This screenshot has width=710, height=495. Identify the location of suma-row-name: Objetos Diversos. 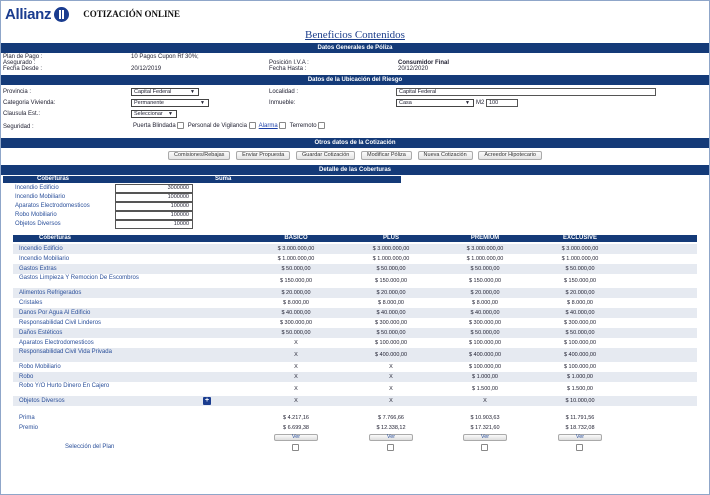
(38, 224).